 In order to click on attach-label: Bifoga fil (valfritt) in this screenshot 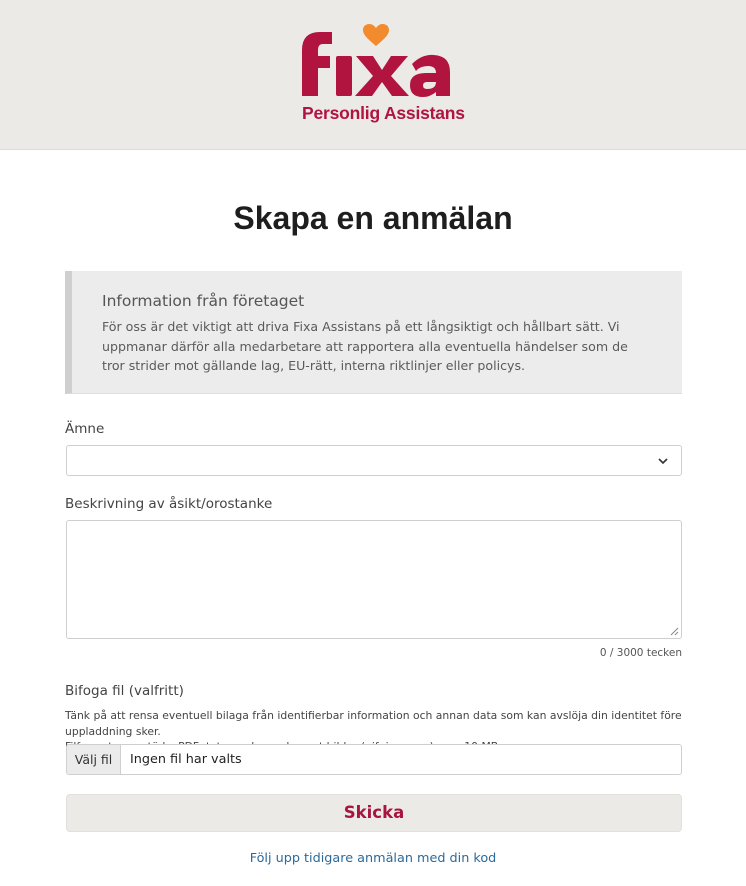, I will do `click(124, 691)`.